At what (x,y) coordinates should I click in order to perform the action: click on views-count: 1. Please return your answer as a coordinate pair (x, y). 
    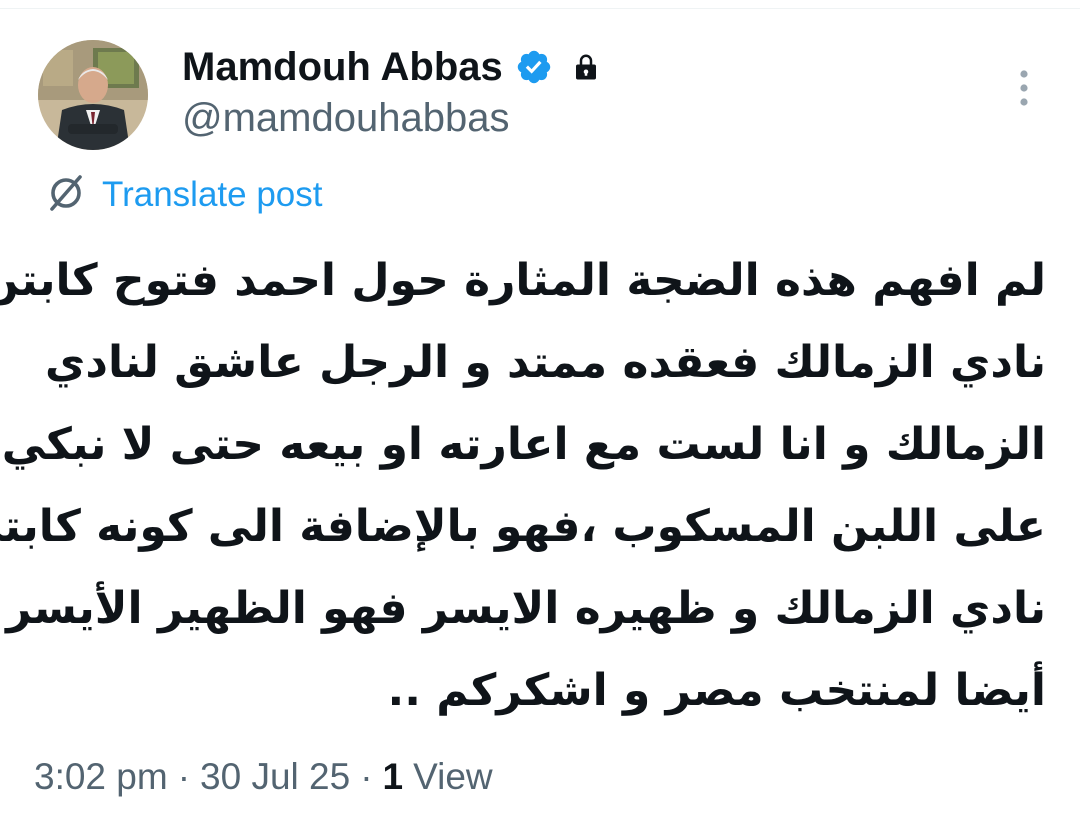
    Looking at the image, I should click on (393, 777).